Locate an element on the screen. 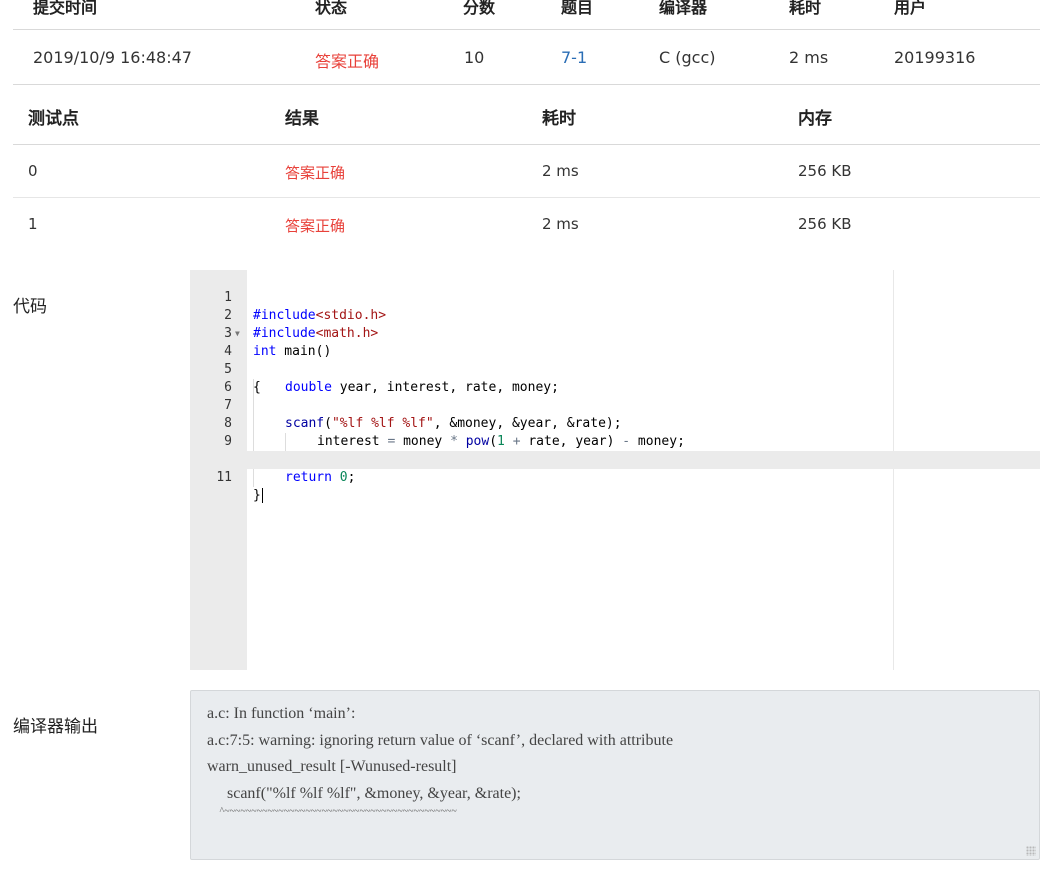  testpoint-row: 0 答案正确 2 ms 256 KB is located at coordinates (526, 171).